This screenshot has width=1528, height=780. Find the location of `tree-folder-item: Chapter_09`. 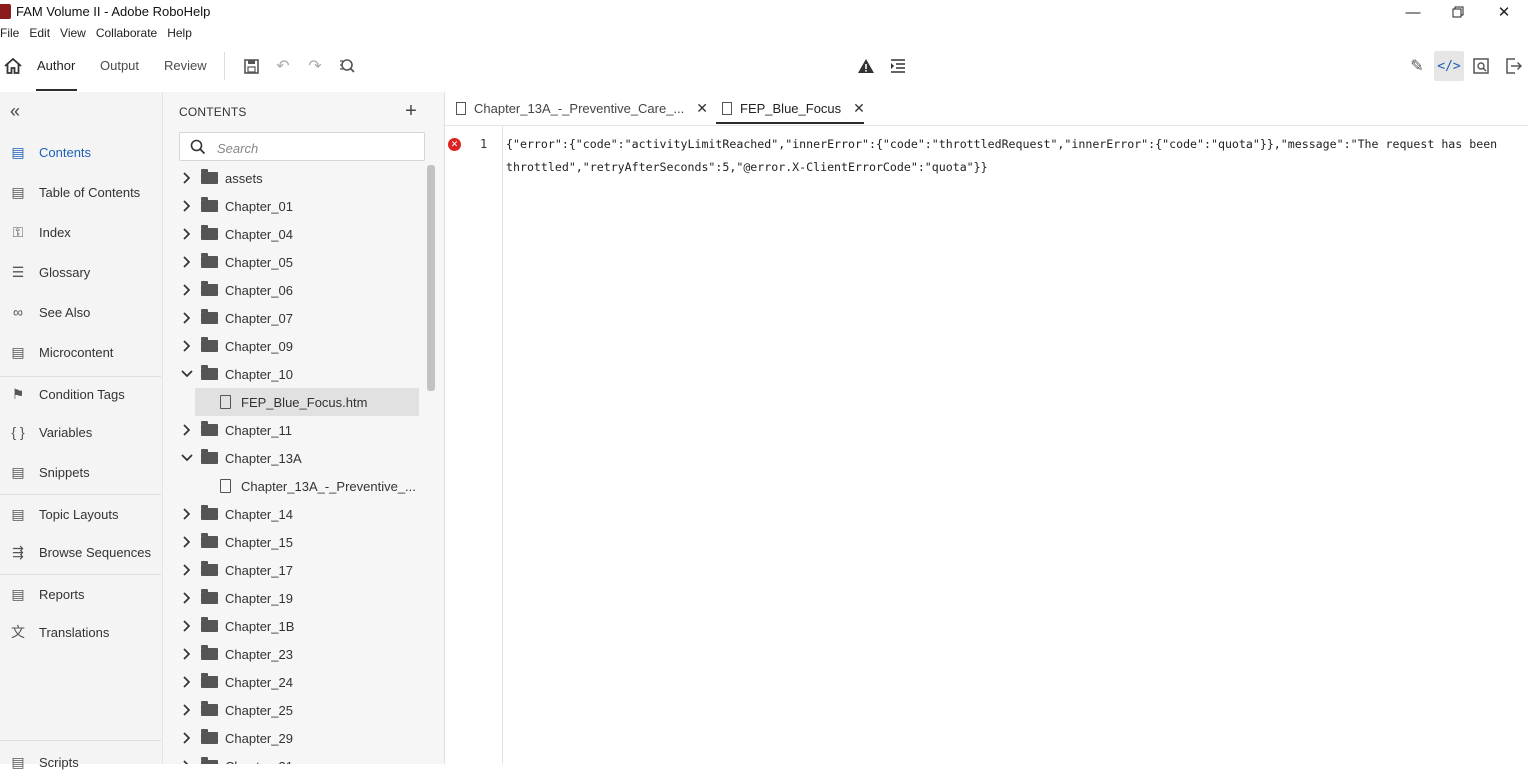

tree-folder-item: Chapter_09 is located at coordinates (294, 346).